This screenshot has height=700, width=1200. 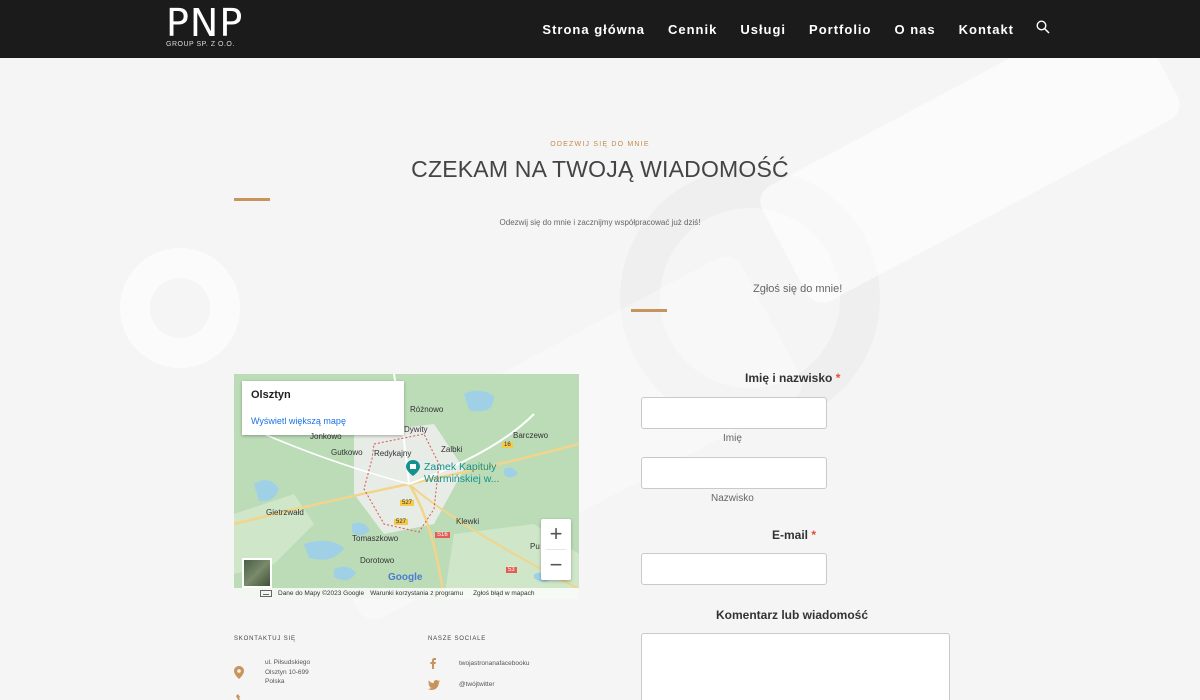 What do you see at coordinates (798, 289) in the screenshot?
I see `cta-text: Zgłoś się do mnie!` at bounding box center [798, 289].